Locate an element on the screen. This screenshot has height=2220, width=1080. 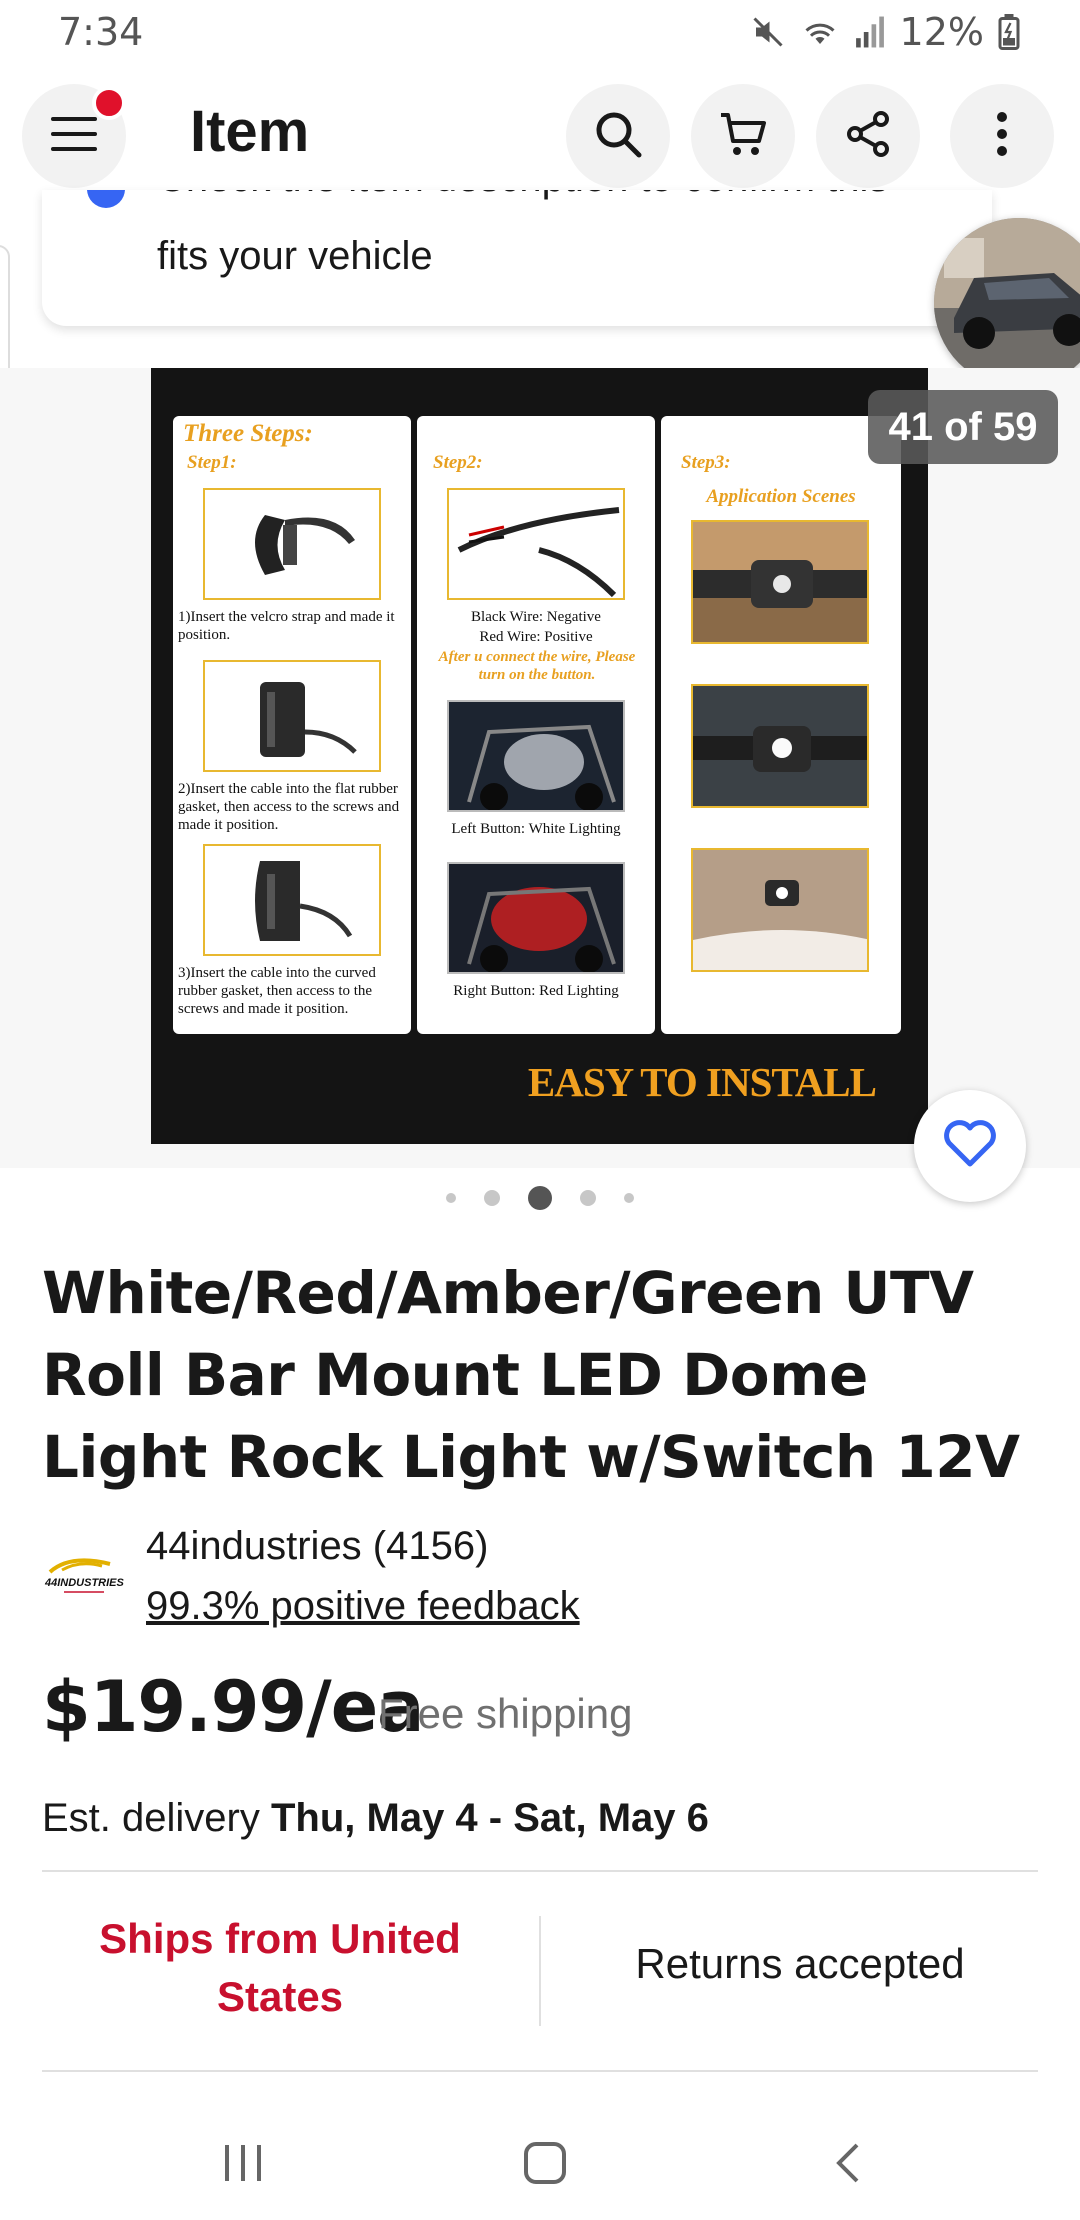
more-vert-icon is located at coordinates (1002, 136).